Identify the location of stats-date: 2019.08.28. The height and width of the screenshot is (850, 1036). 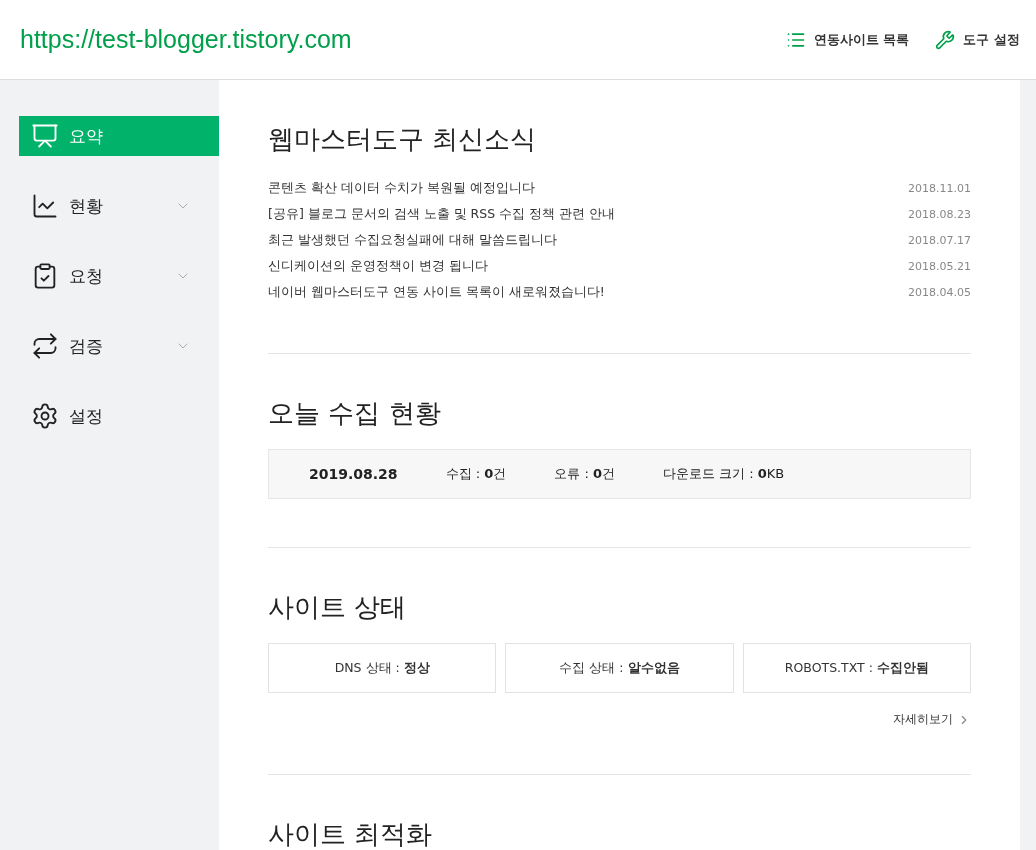
(353, 474).